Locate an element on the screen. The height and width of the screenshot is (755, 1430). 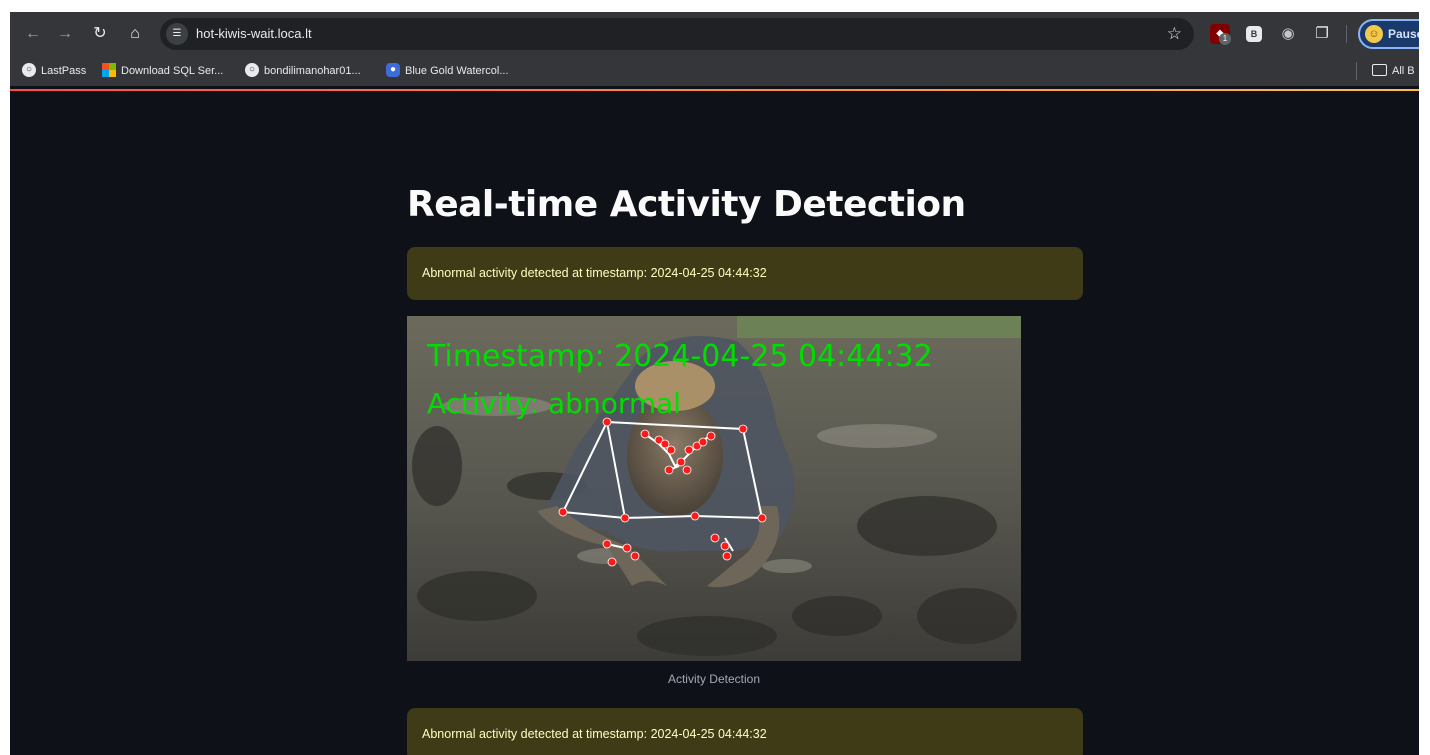
home-icon: ⌂ is located at coordinates (135, 34).